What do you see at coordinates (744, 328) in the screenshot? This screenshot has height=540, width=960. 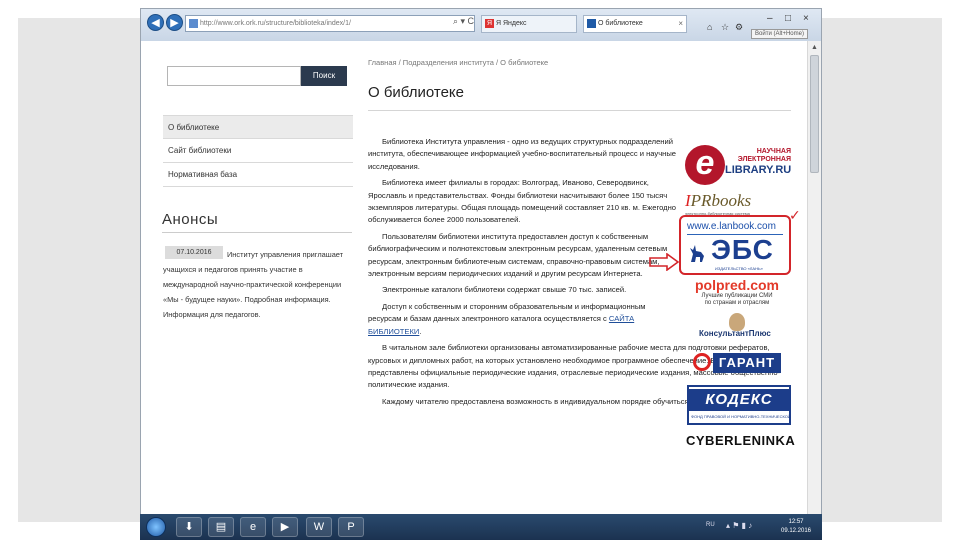 I see `konsultant-logo: КонсультантПлюс` at bounding box center [744, 328].